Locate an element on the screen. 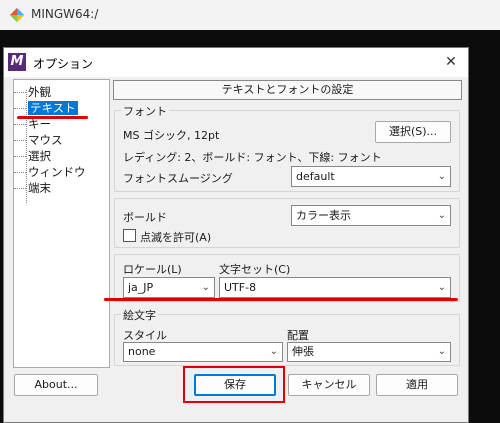  smoothing-value: default is located at coordinates (315, 176).